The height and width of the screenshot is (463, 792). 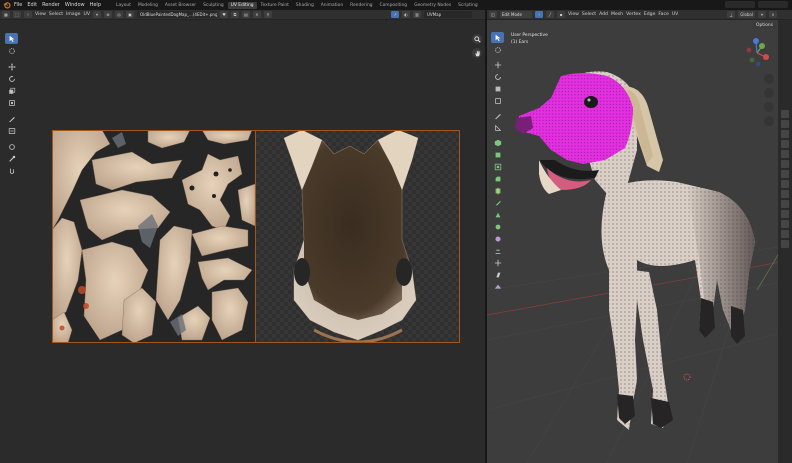 What do you see at coordinates (51, 5) in the screenshot?
I see `menu-render: Render` at bounding box center [51, 5].